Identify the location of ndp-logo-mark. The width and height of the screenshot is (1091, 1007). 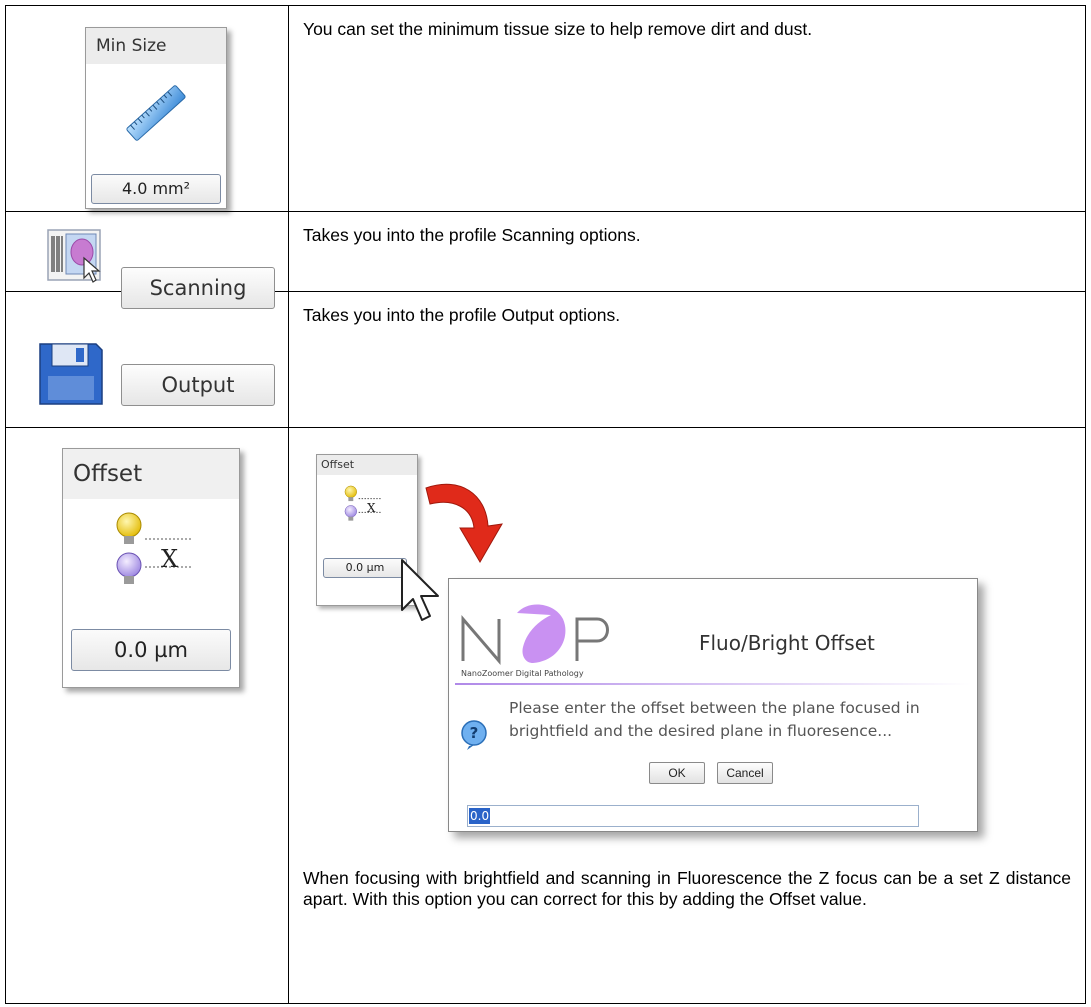
(535, 635).